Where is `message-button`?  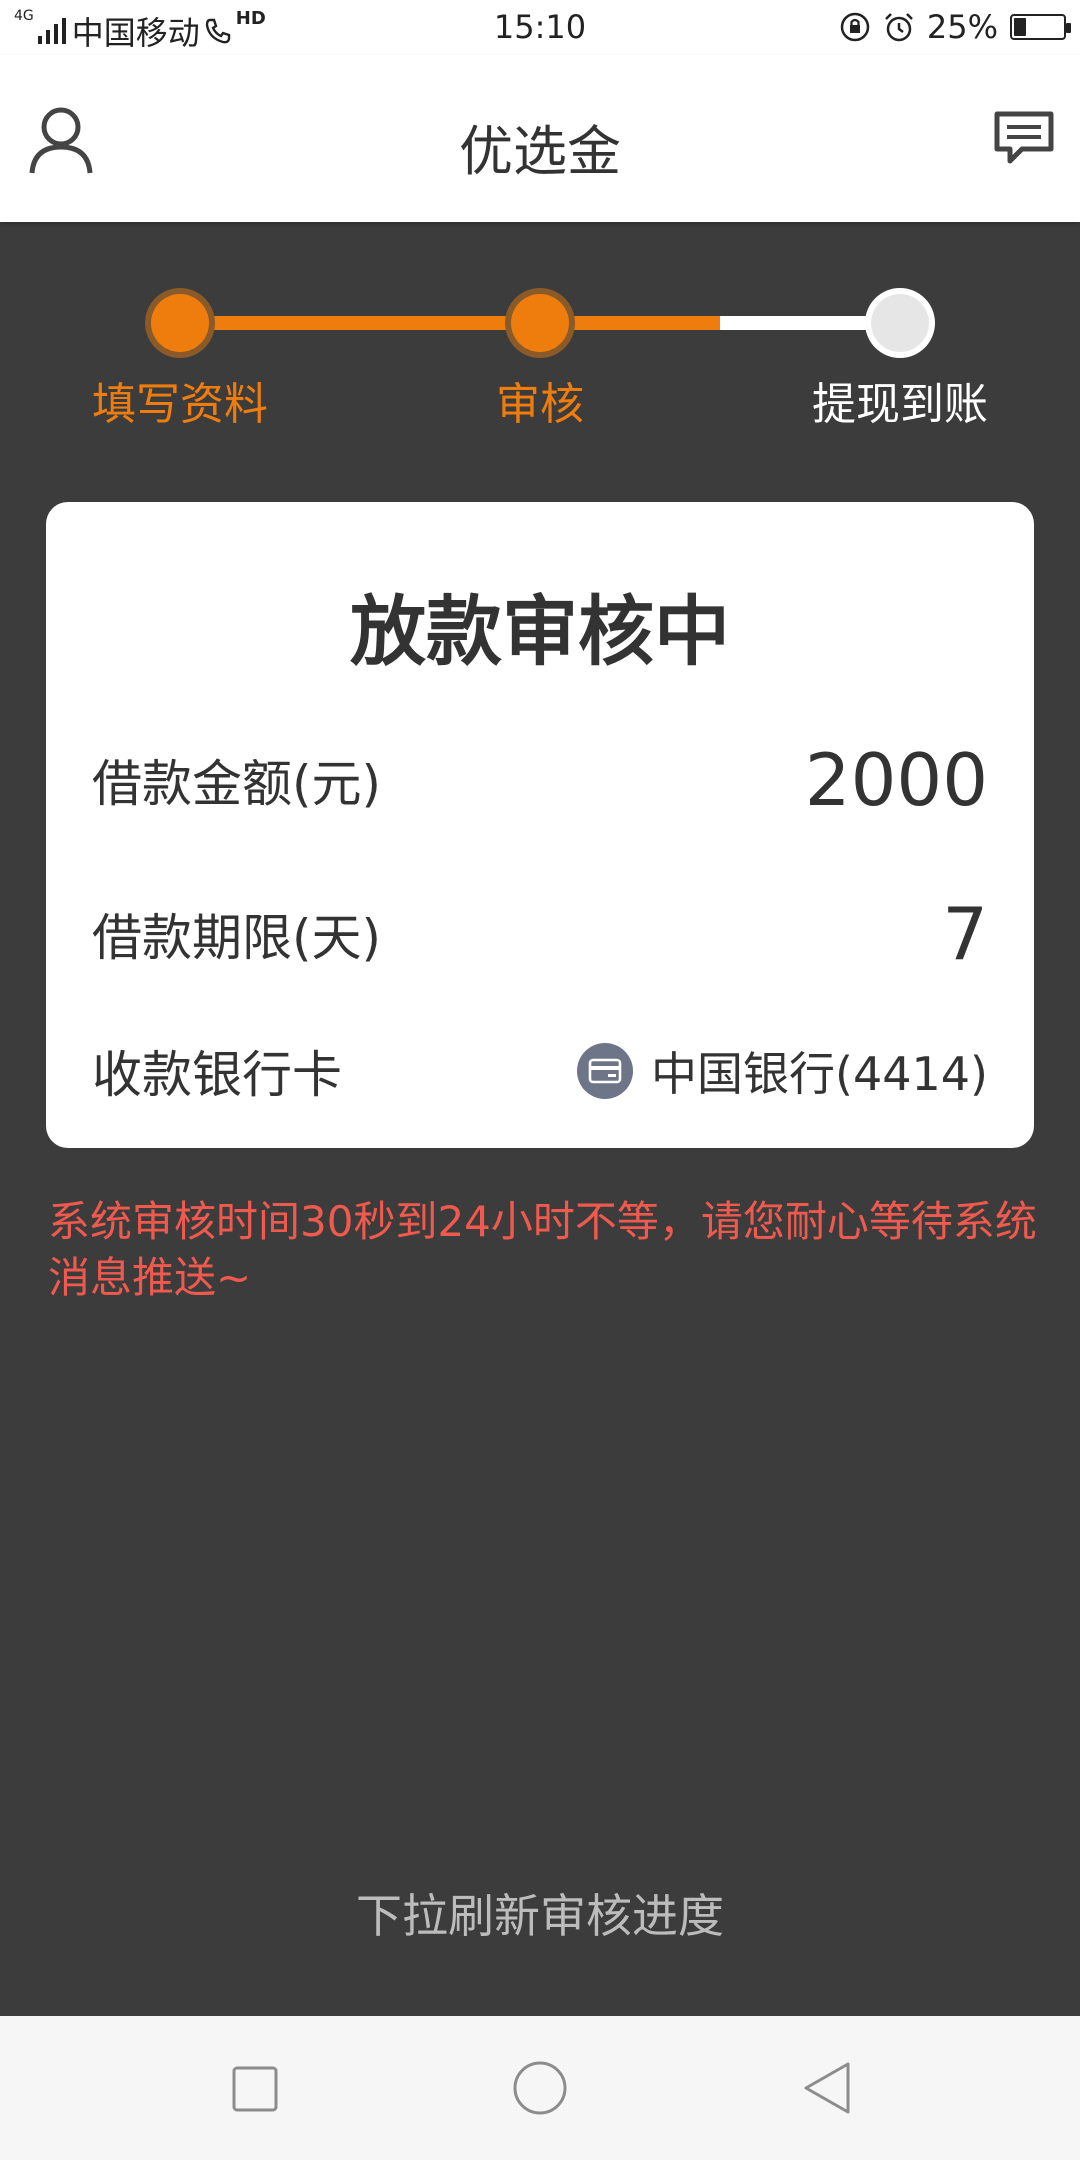 message-button is located at coordinates (1024, 139).